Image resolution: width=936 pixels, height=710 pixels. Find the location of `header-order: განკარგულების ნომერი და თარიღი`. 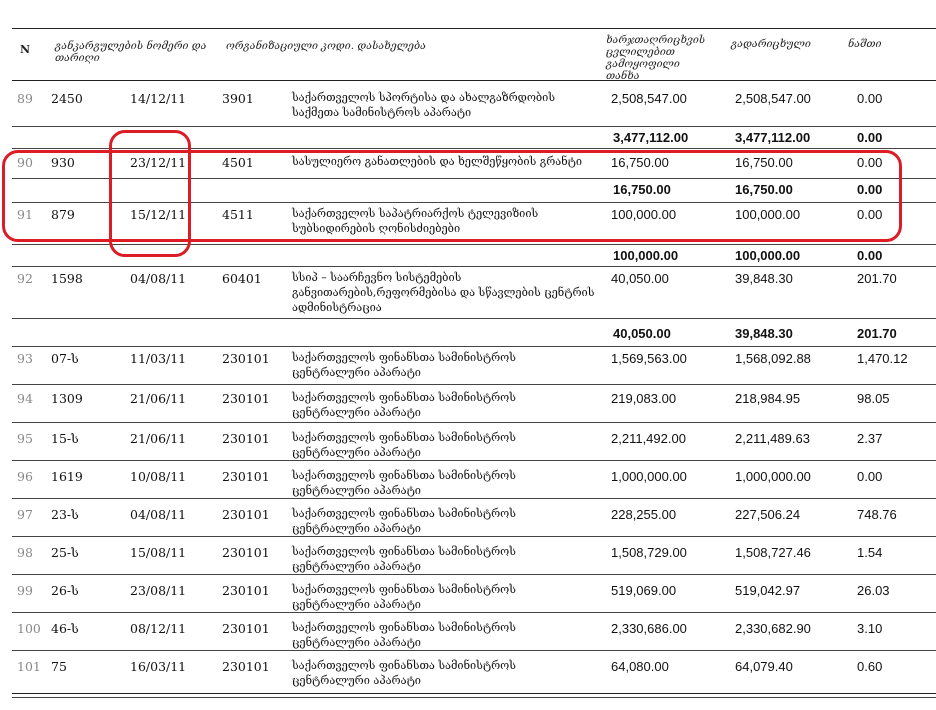

header-order: განკარგულების ნომერი და თარიღი is located at coordinates (131, 52).